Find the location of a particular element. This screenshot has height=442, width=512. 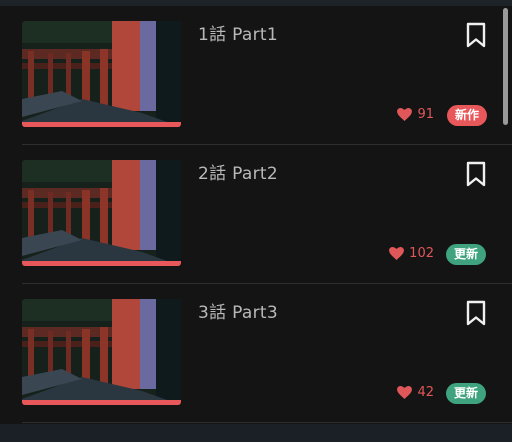

like-count: 102 is located at coordinates (411, 253).